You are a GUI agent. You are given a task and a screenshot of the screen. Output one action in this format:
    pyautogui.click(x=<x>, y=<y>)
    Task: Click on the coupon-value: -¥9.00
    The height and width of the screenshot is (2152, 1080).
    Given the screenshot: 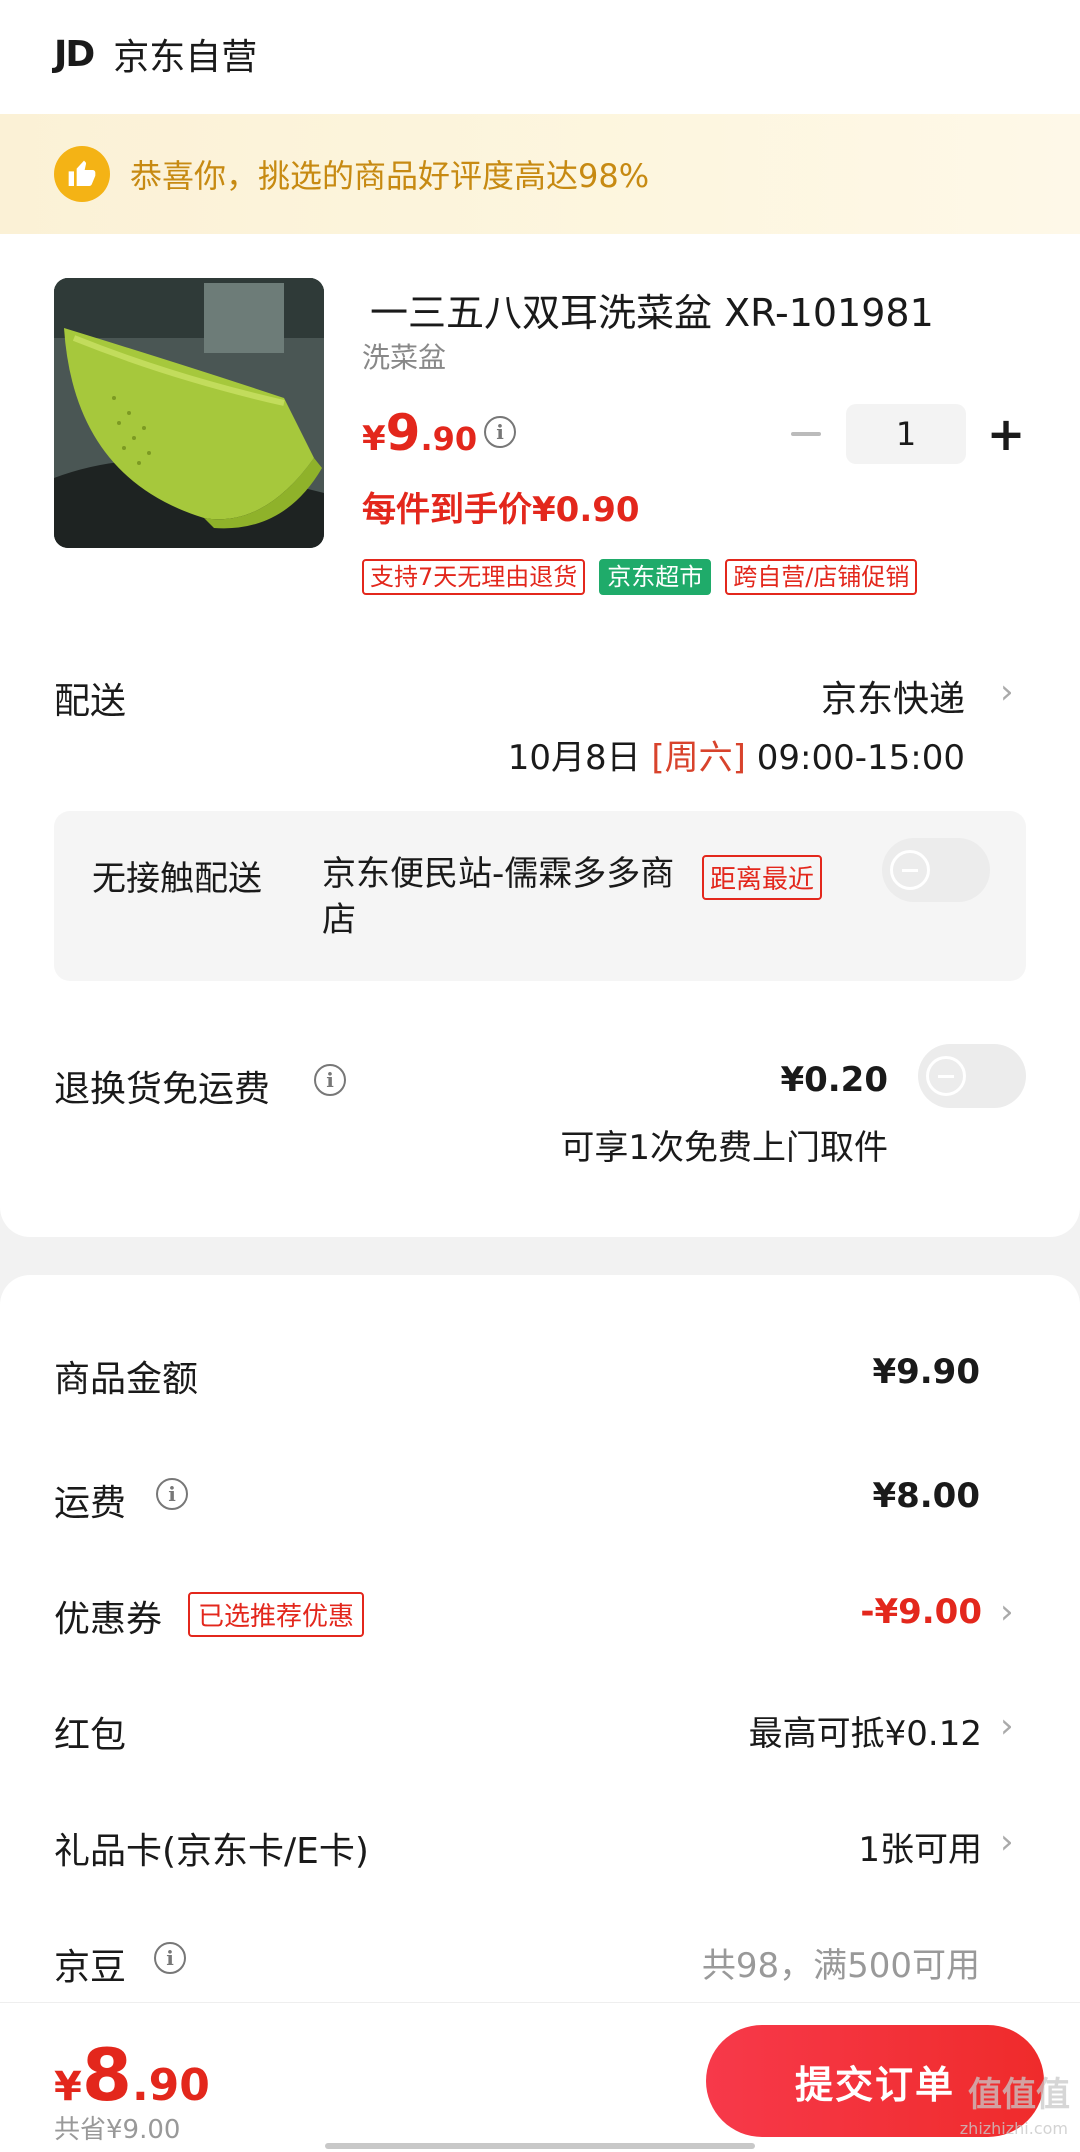 What is the action you would take?
    pyautogui.click(x=921, y=1612)
    